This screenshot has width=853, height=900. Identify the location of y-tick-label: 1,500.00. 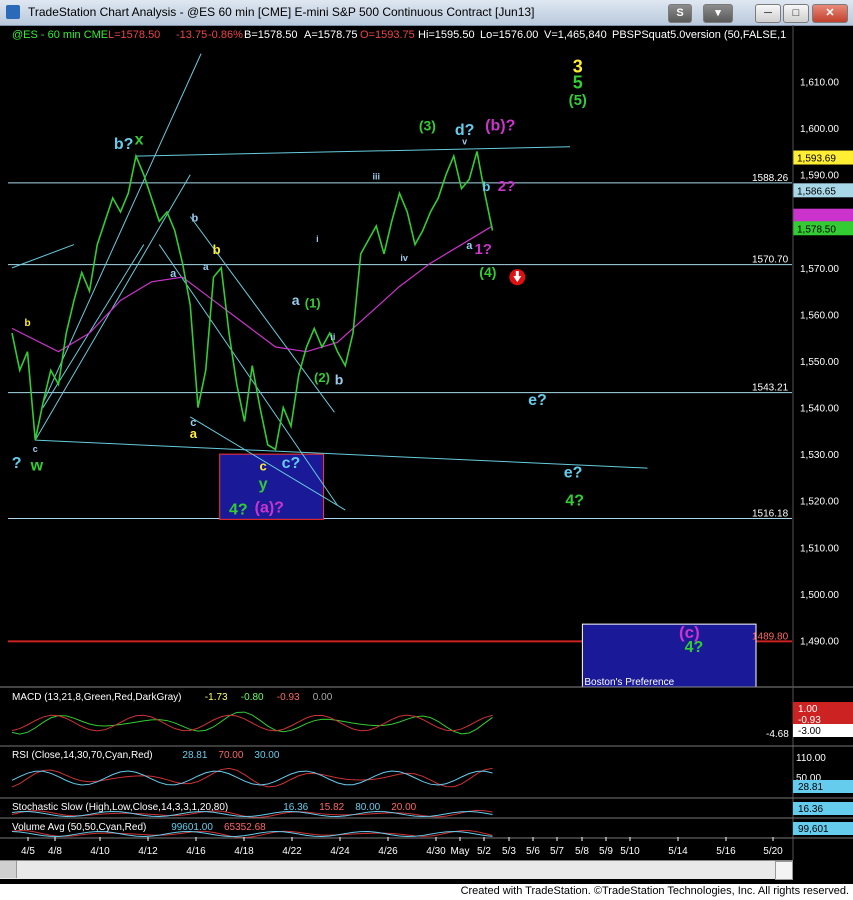
(819, 595).